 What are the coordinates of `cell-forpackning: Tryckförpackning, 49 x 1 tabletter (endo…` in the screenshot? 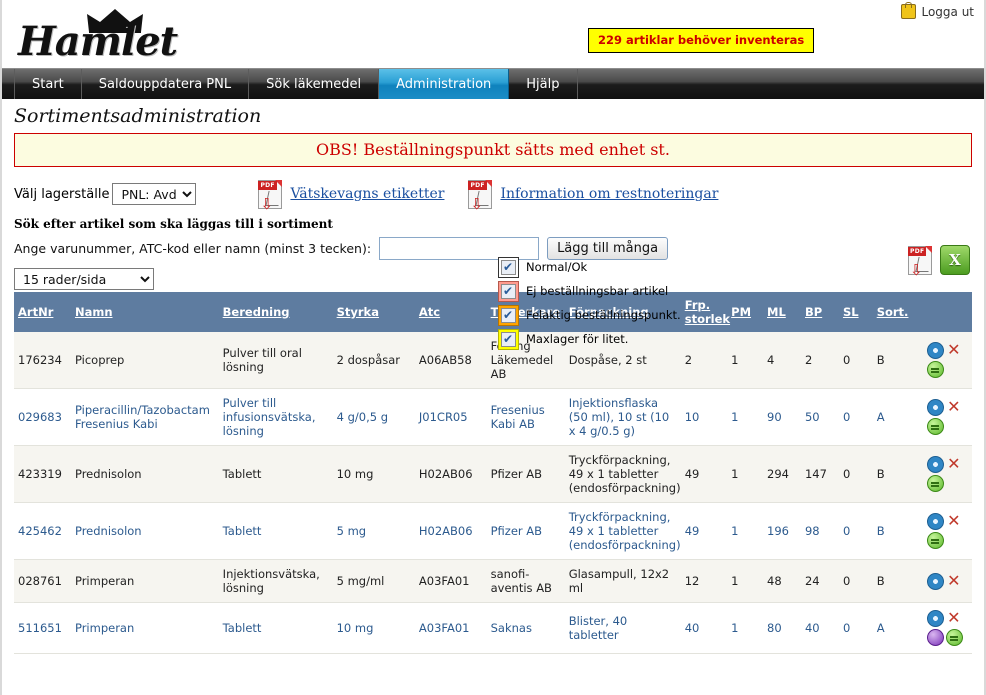 It's located at (622, 474).